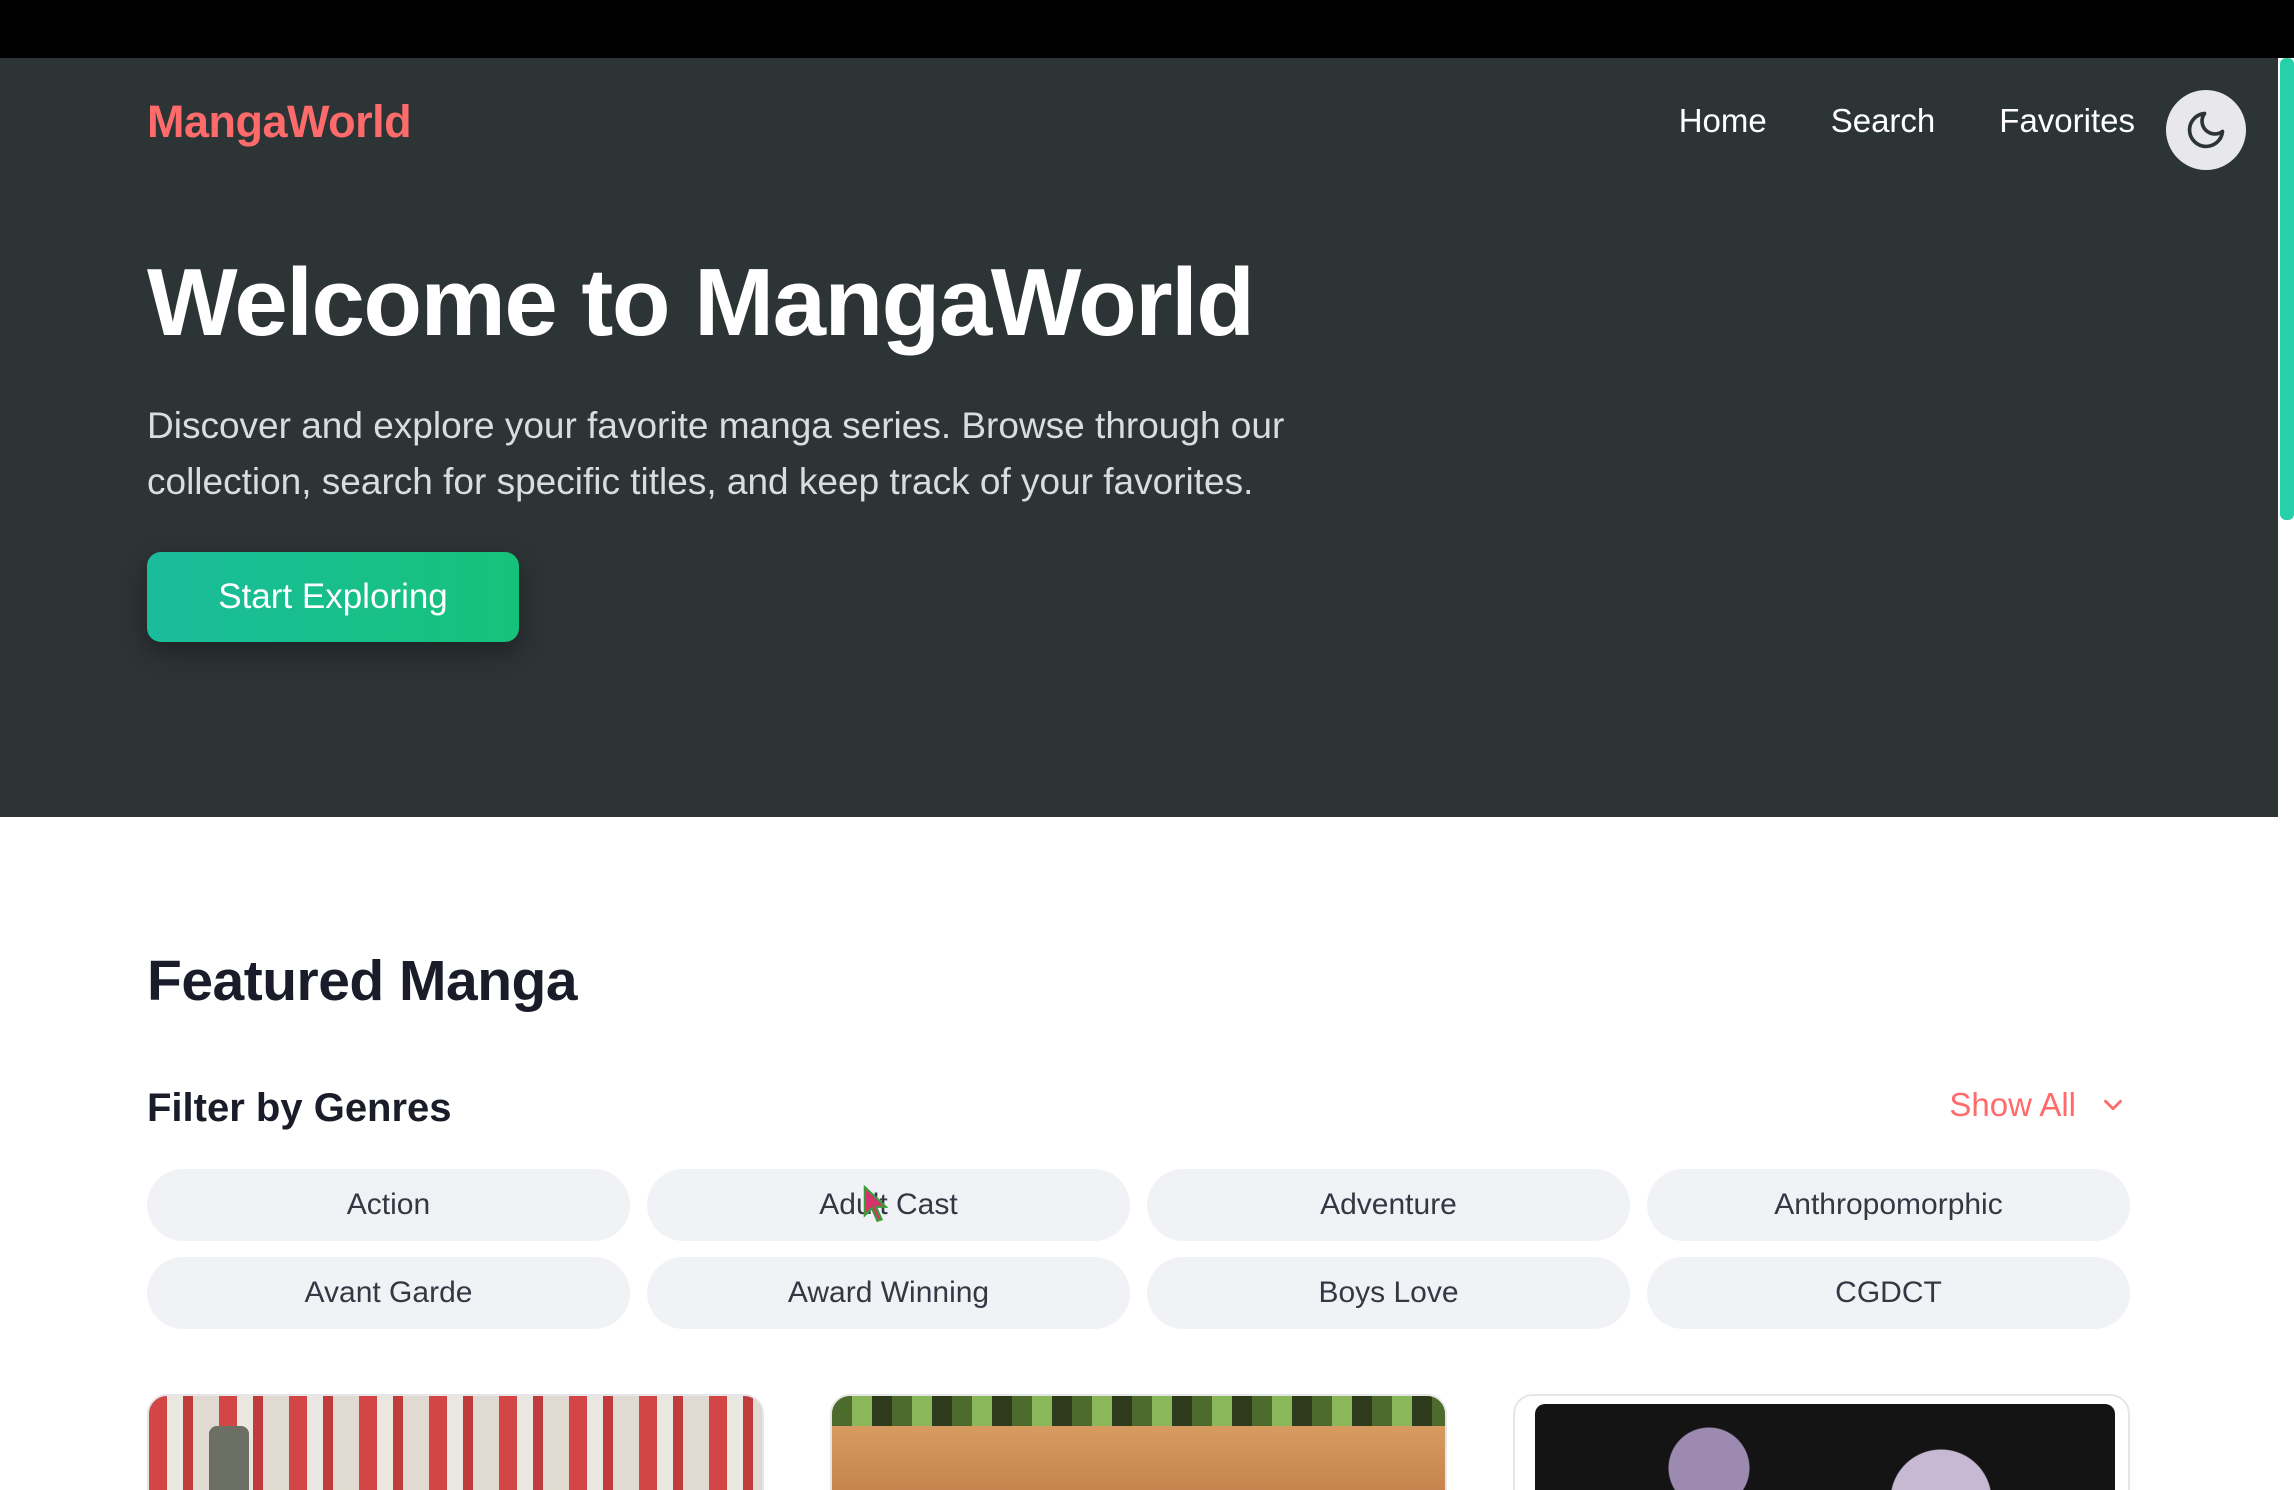 The height and width of the screenshot is (1490, 2294). Describe the element at coordinates (1147, 29) in the screenshot. I see `browser-top-bar` at that location.